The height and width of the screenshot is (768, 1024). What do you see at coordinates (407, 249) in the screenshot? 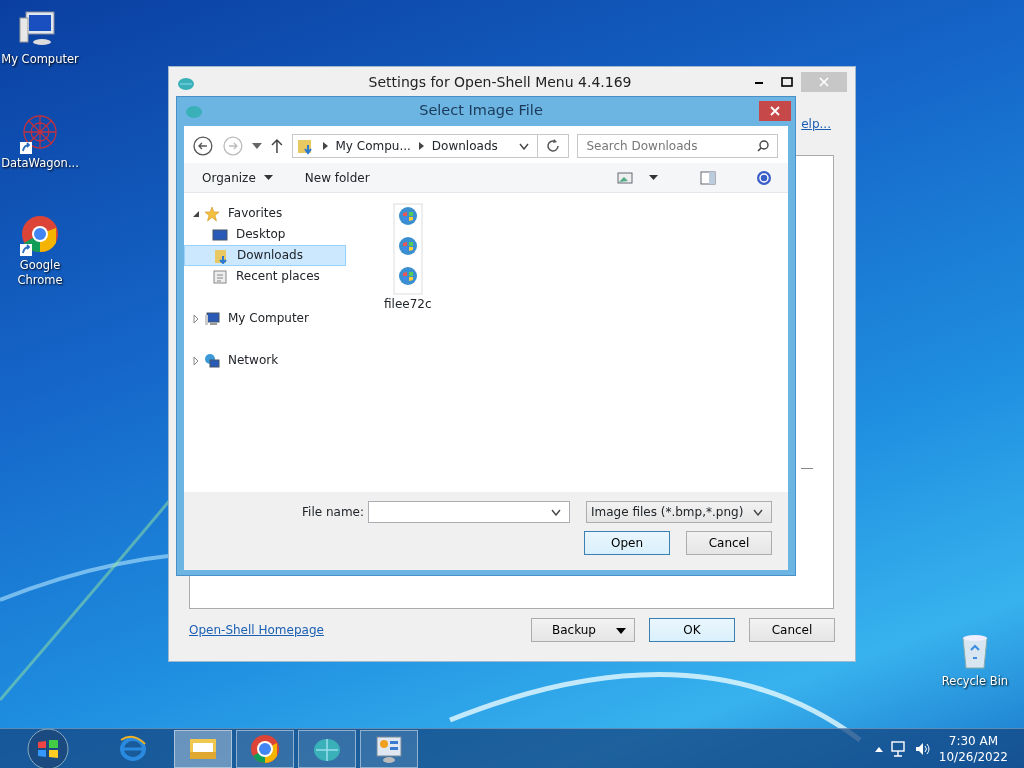
I see `image-file-icon` at bounding box center [407, 249].